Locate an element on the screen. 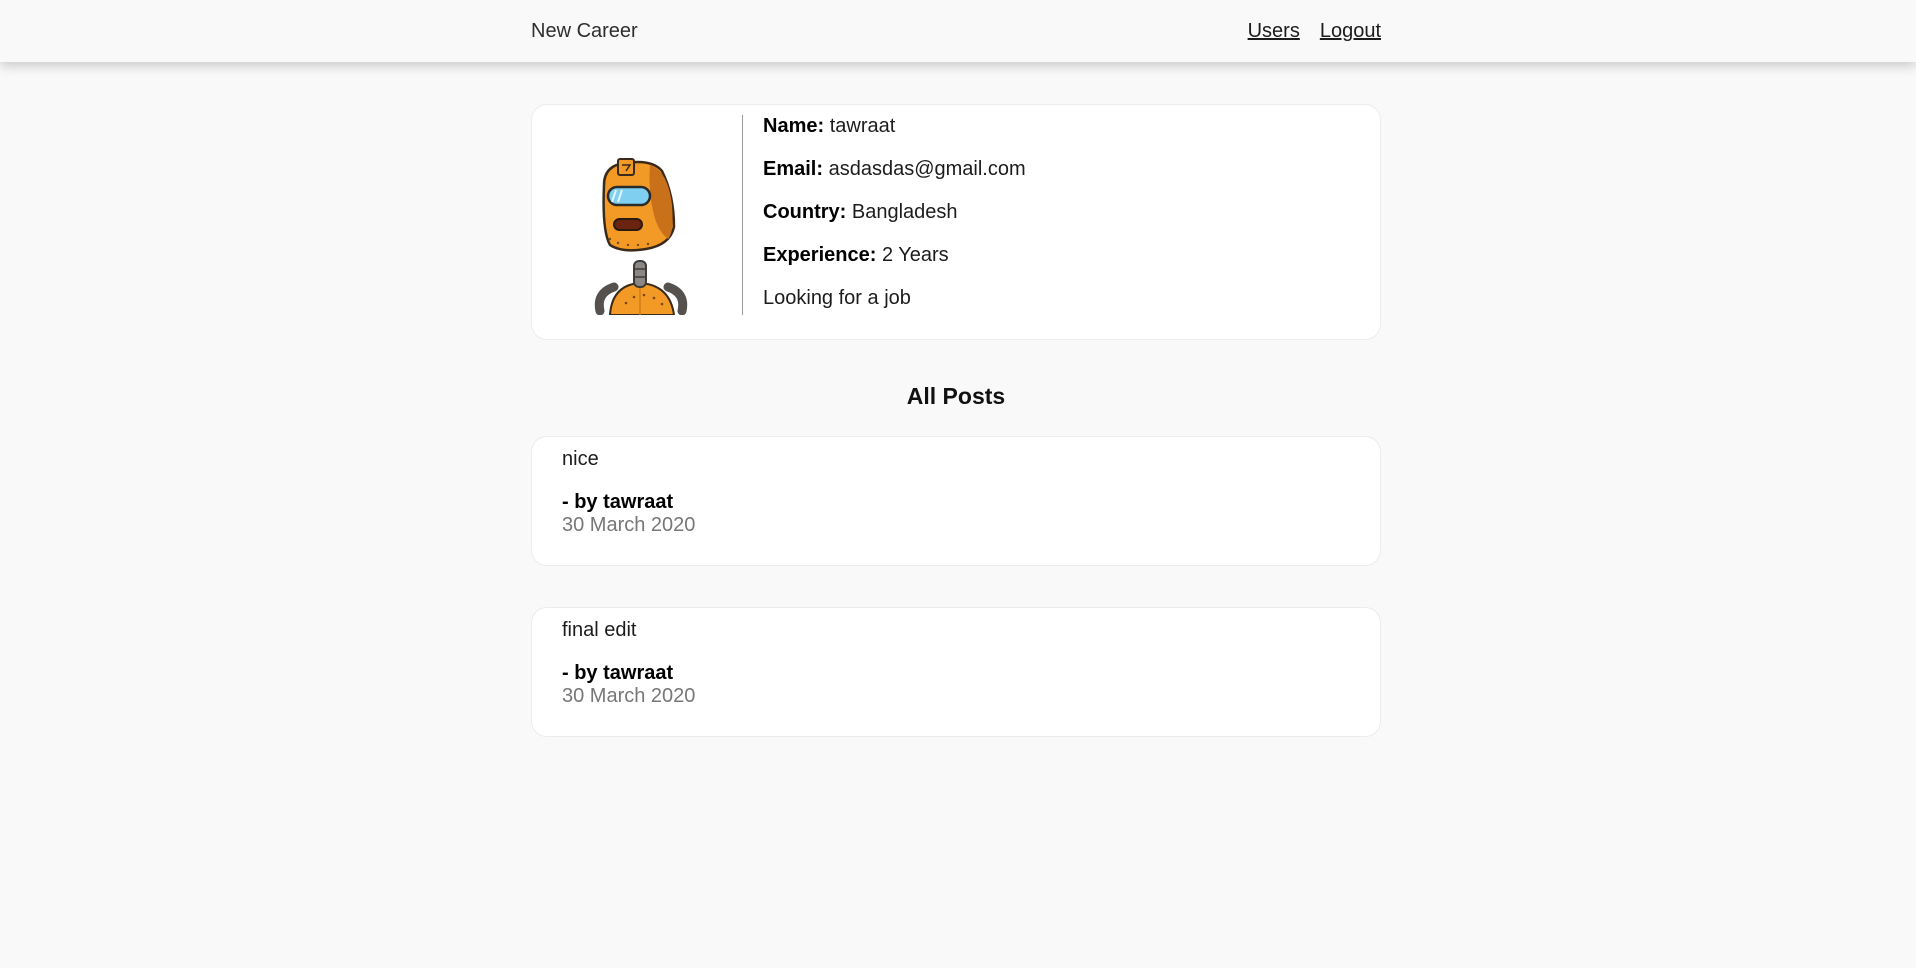 This screenshot has width=1916, height=968. profile-email-row: Email: asdasdas@gmail.com is located at coordinates (894, 179).